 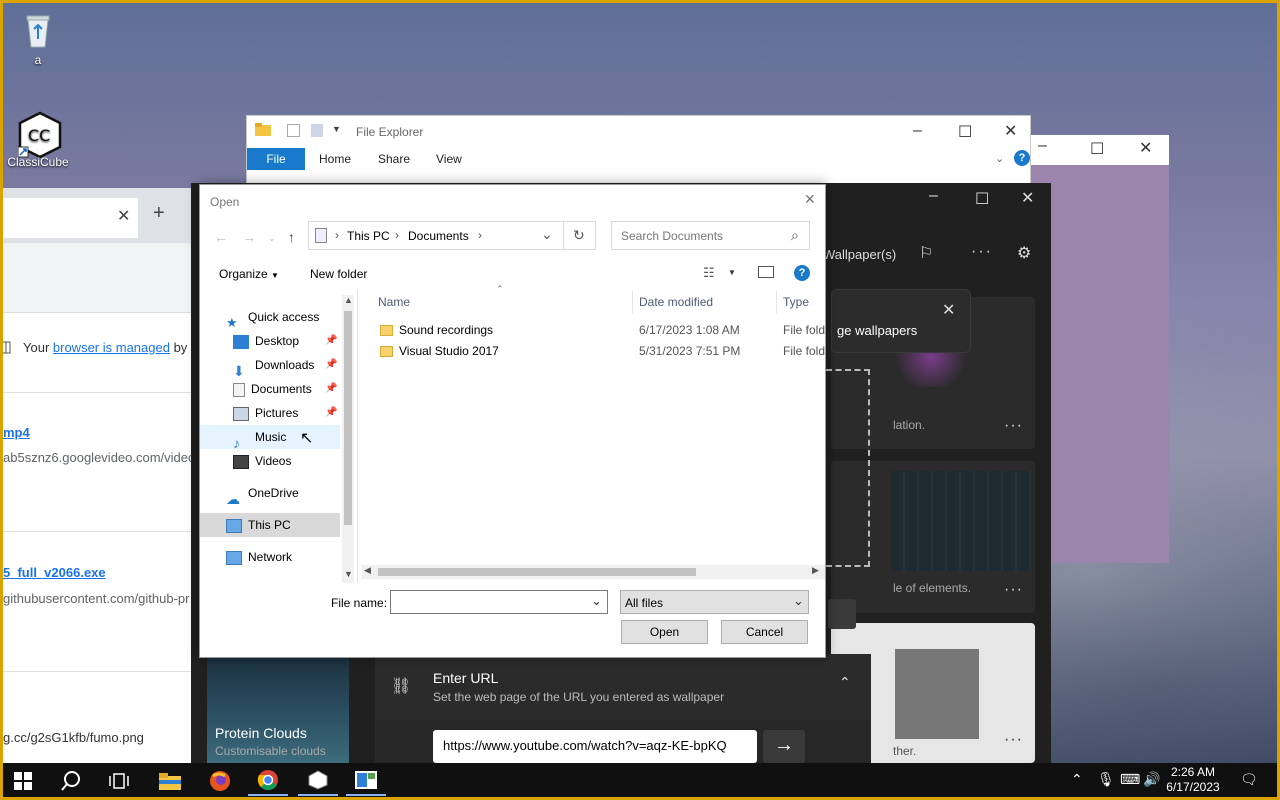 What do you see at coordinates (262, 494) in the screenshot?
I see `nav-item-onedrive: ☁ OneDrive` at bounding box center [262, 494].